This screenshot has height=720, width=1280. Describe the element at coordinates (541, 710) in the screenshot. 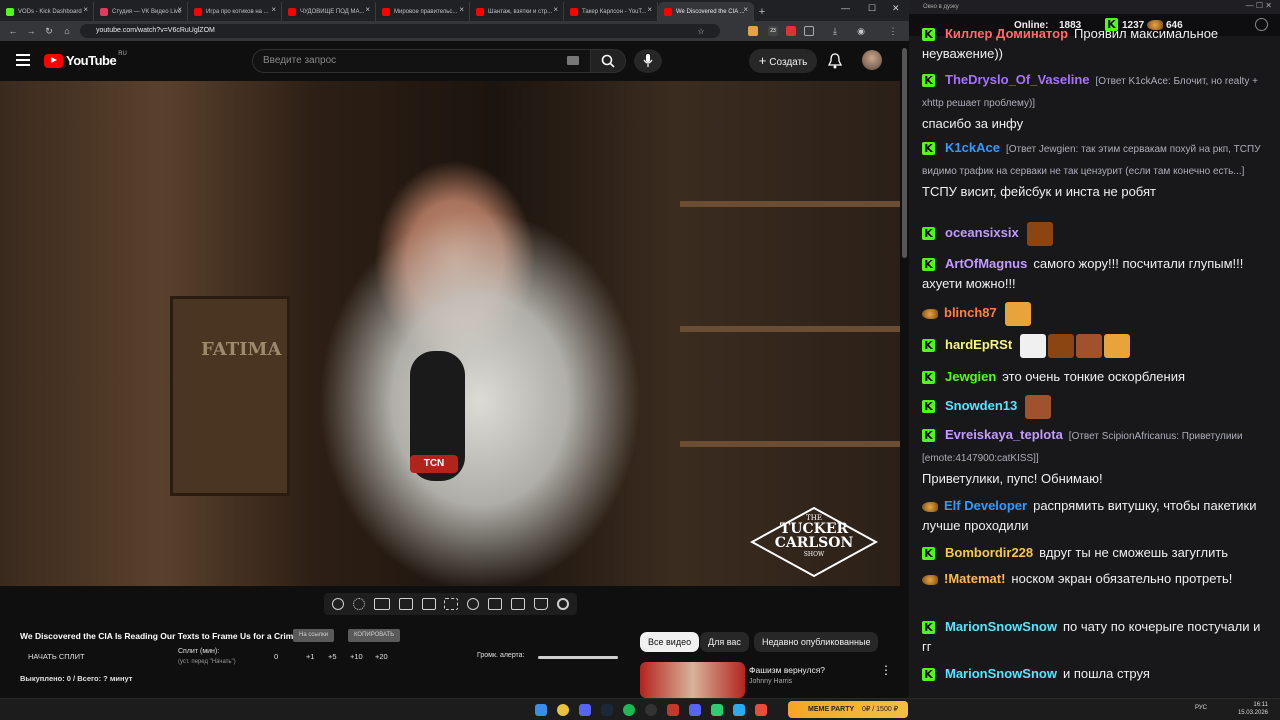

I see `start-windows-icon` at that location.